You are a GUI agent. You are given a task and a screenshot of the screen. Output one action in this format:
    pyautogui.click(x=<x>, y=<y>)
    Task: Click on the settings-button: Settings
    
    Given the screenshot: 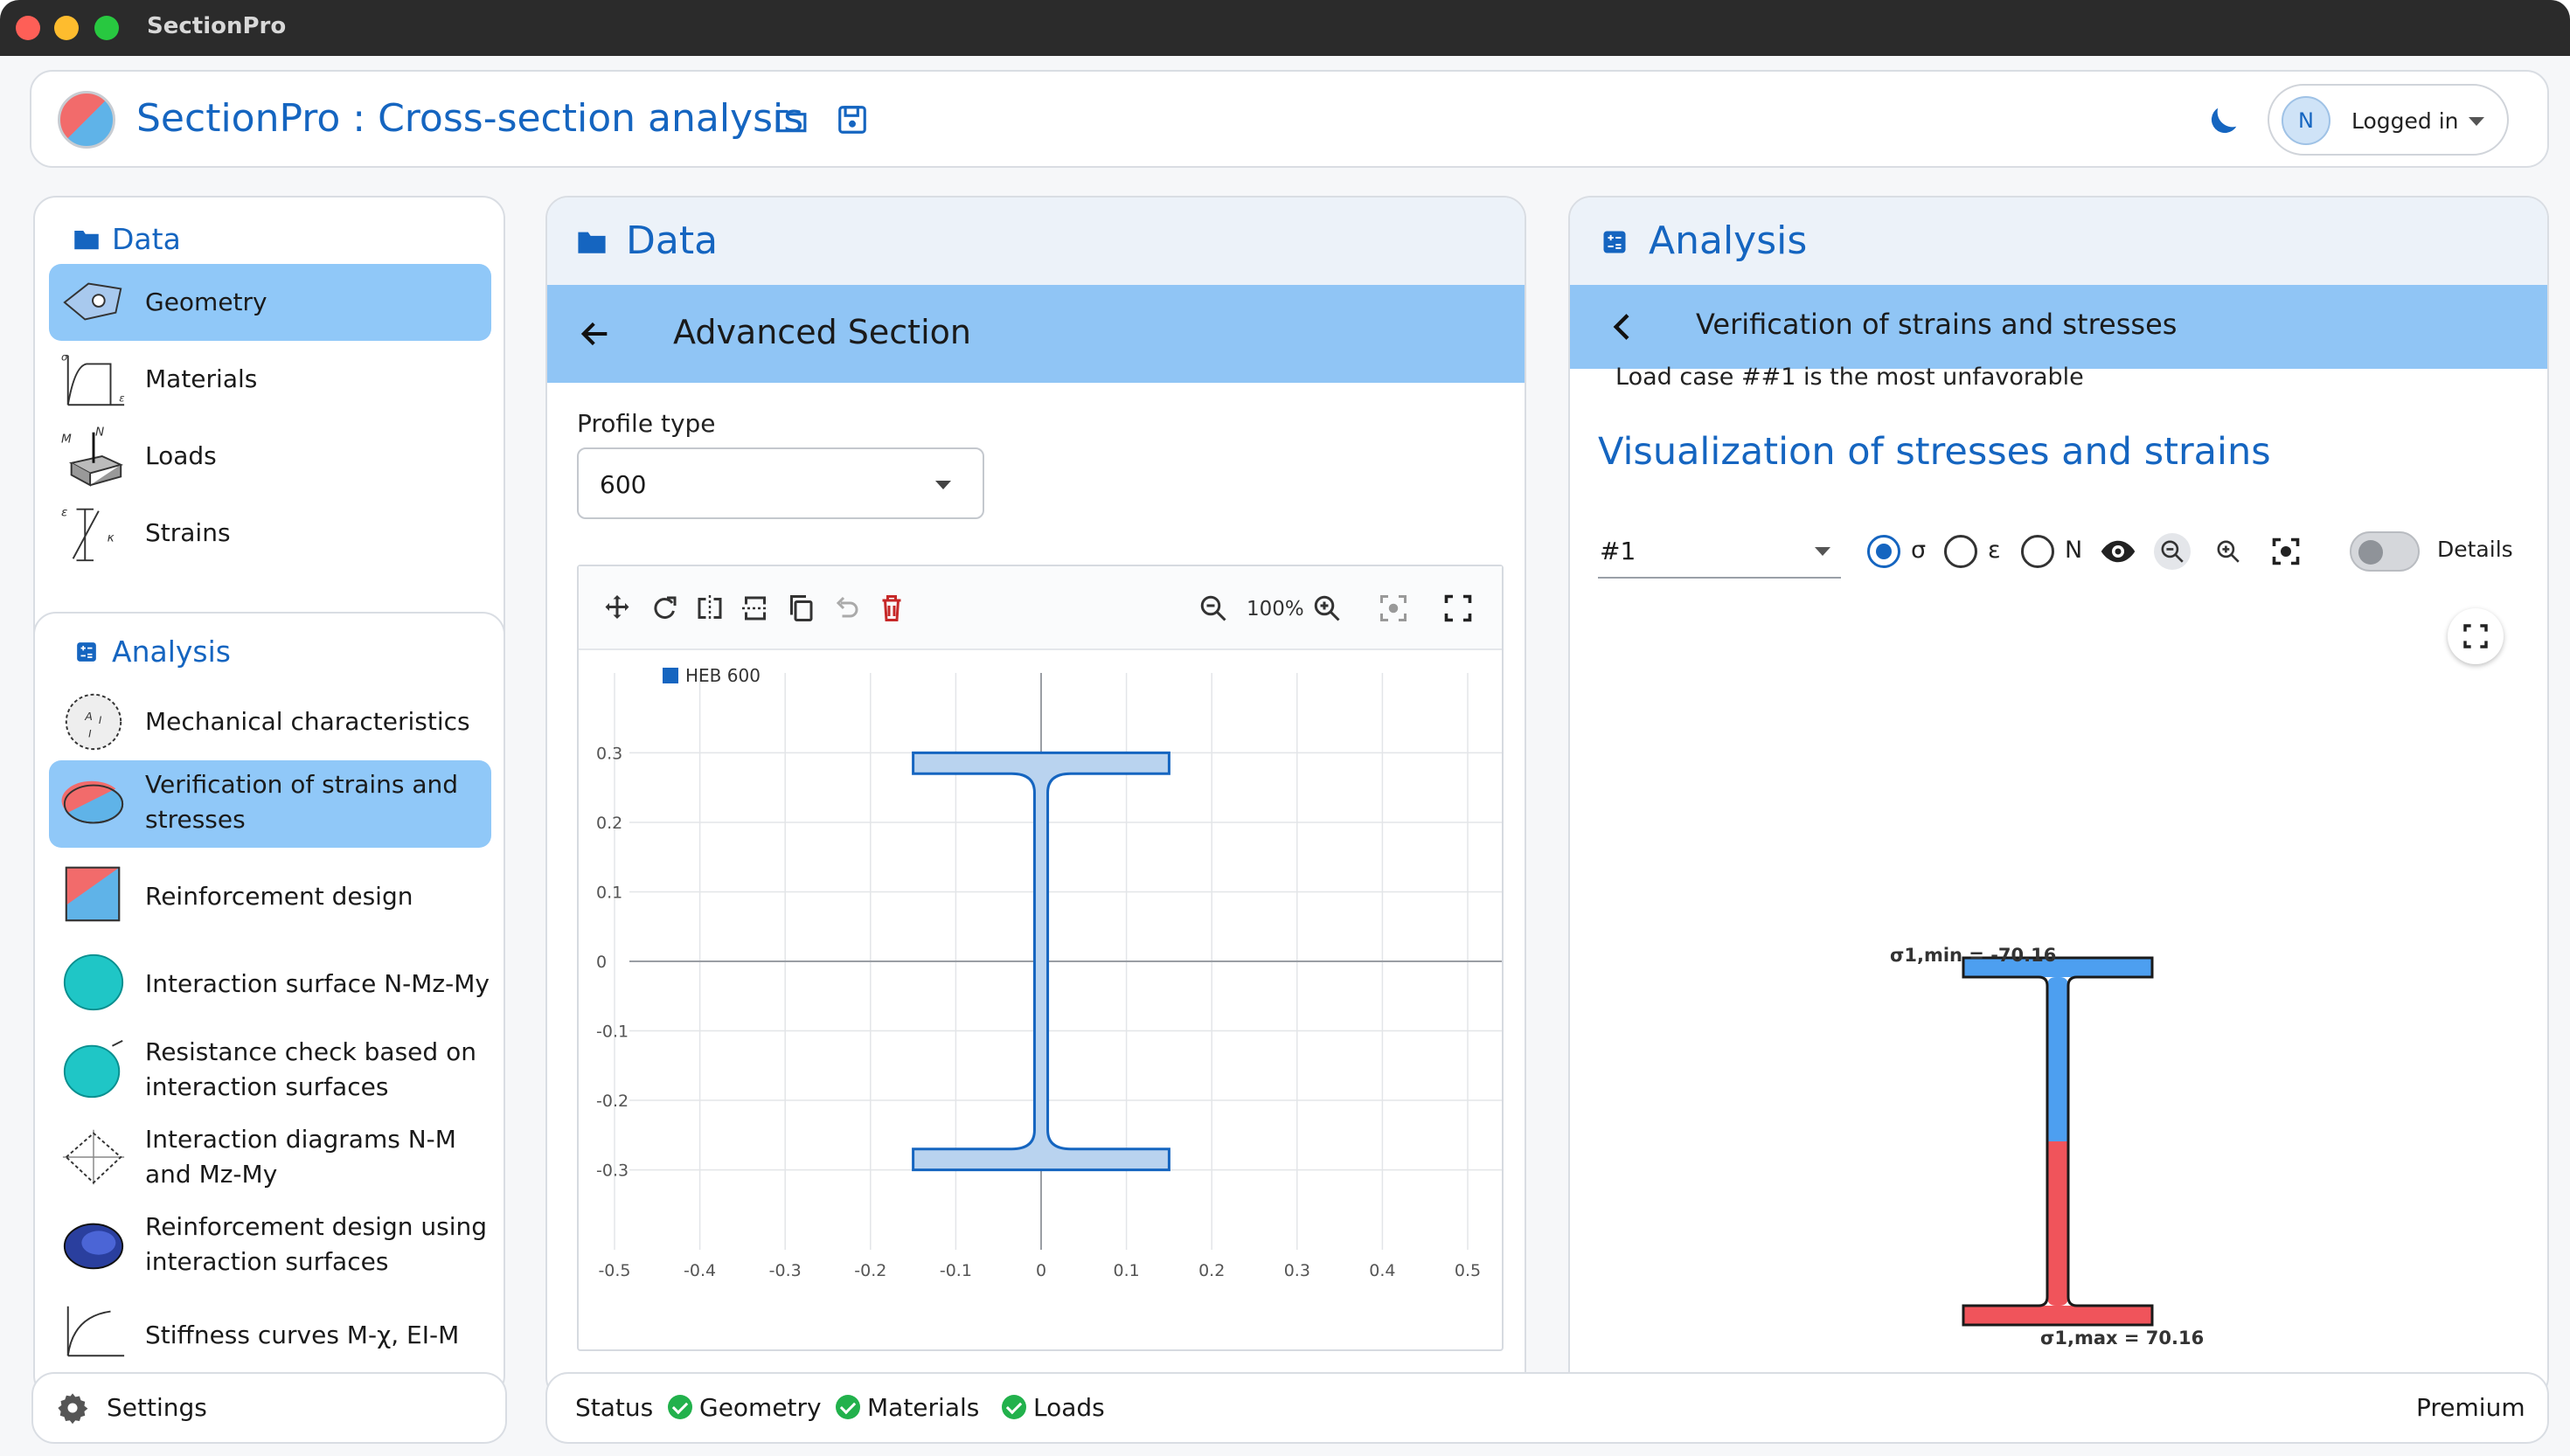 What is the action you would take?
    pyautogui.click(x=269, y=1408)
    